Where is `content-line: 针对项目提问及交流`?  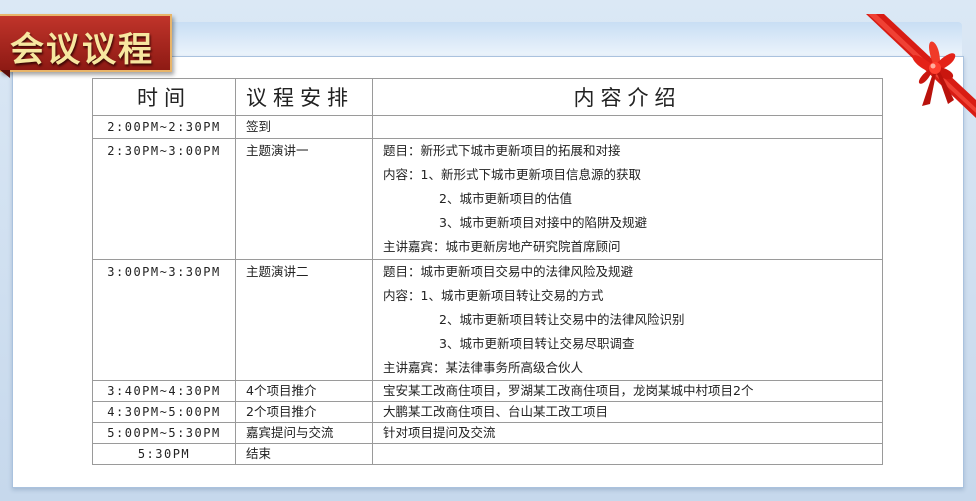 content-line: 针对项目提问及交流 is located at coordinates (439, 432).